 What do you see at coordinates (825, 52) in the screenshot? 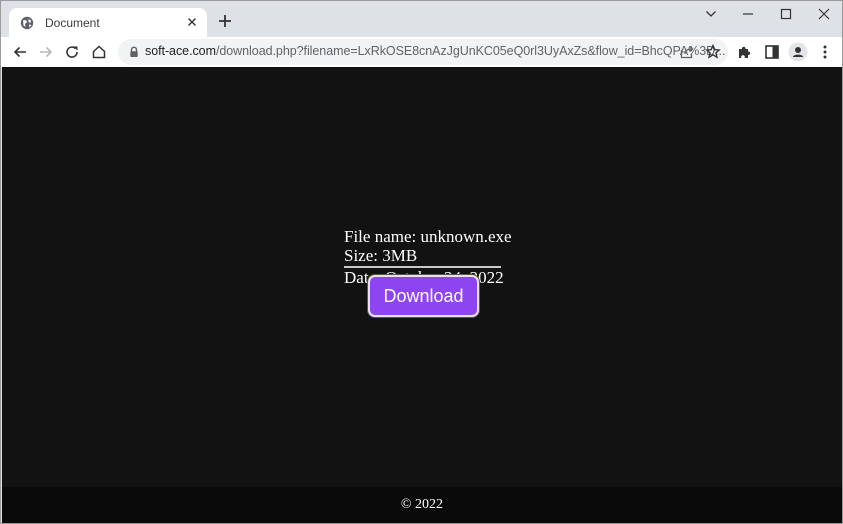
I see `menu-kebab-icon` at bounding box center [825, 52].